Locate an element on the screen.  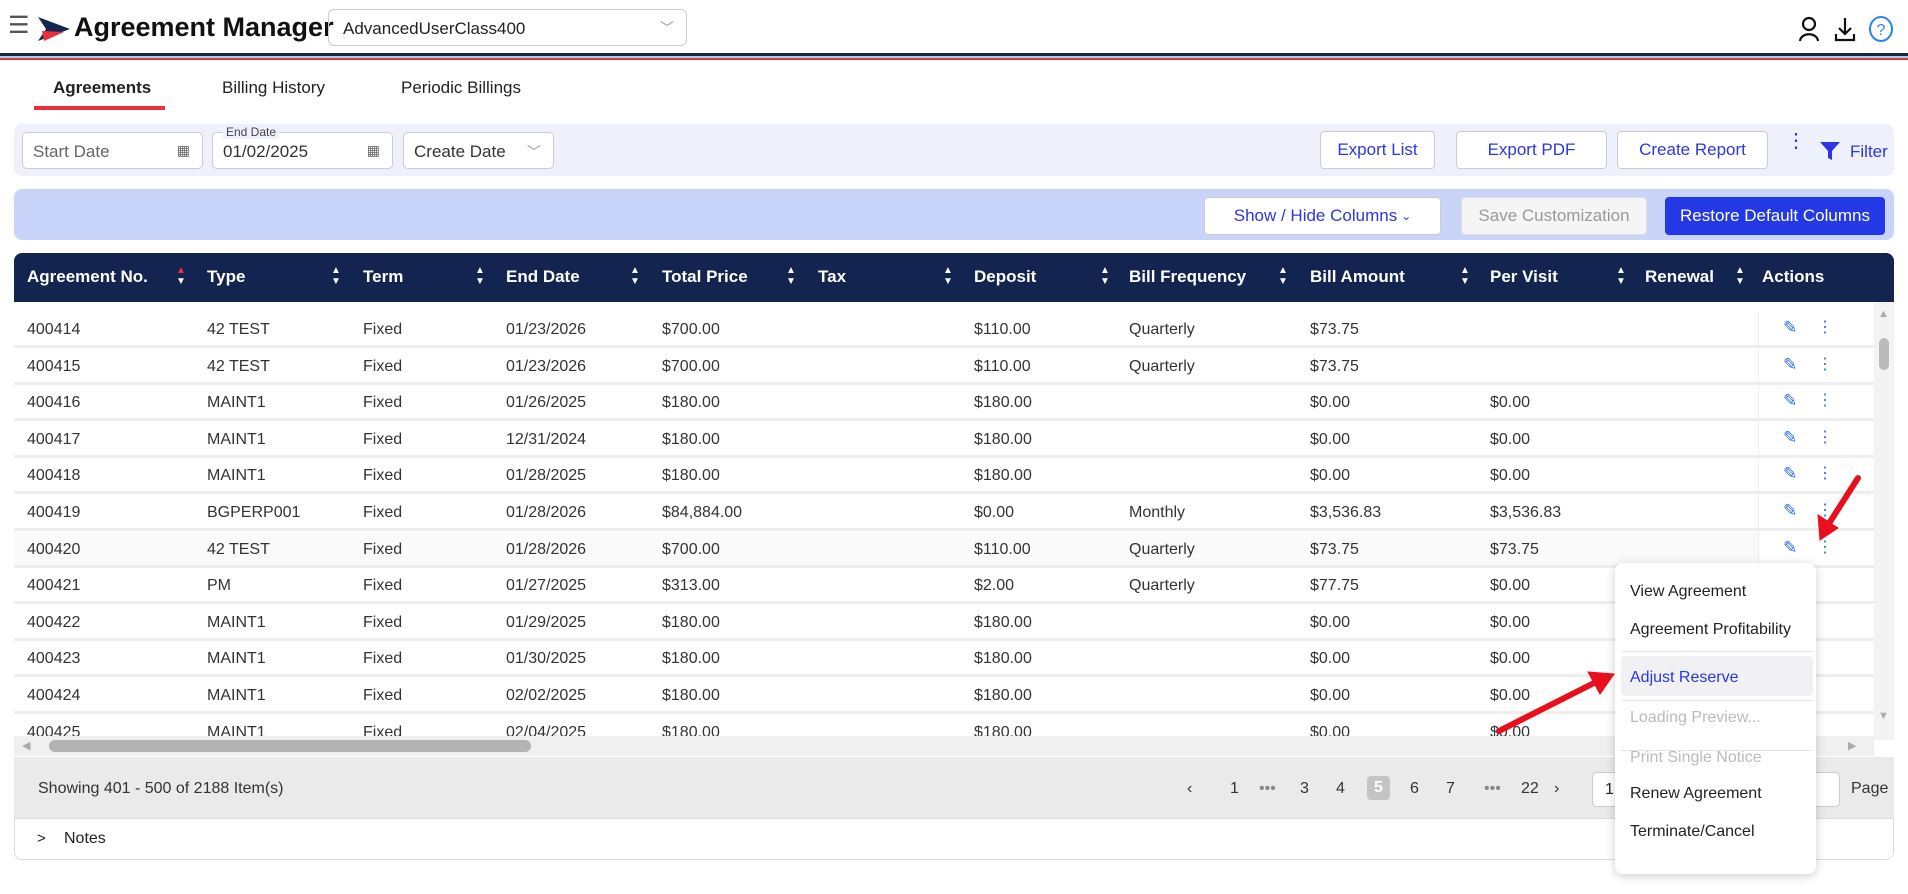
vertical-scrollbar: ▲ ▼ is located at coordinates (1884, 521).